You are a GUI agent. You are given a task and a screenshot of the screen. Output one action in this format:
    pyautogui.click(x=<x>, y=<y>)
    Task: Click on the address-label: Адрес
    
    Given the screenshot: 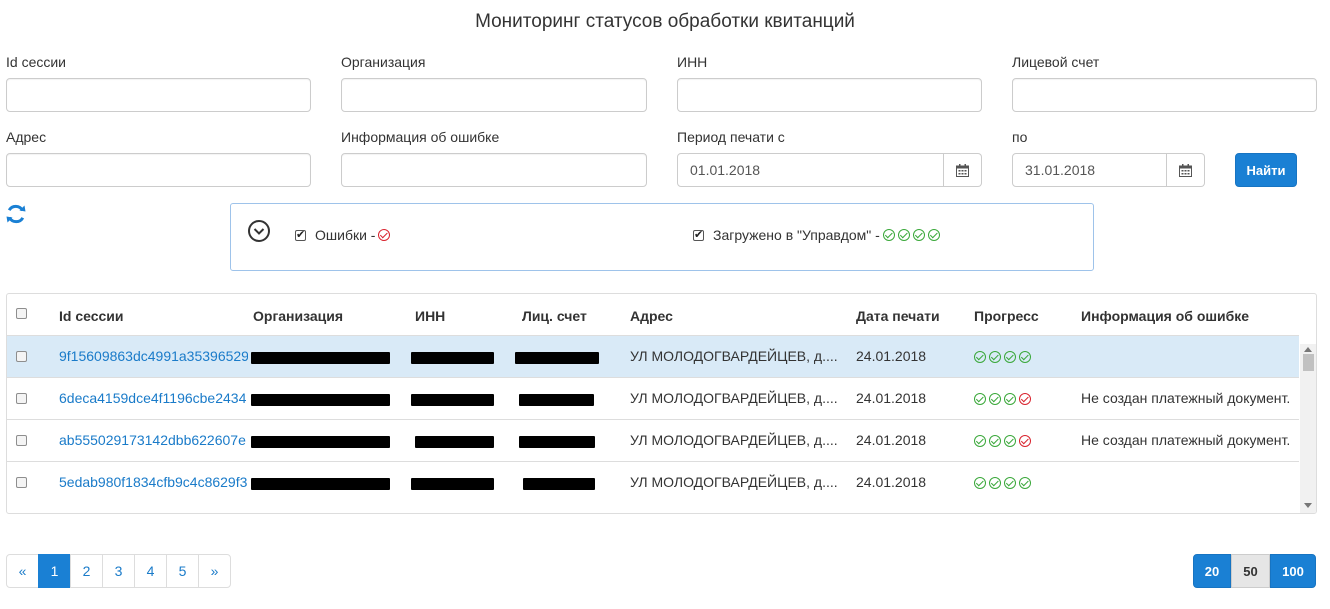 What is the action you would take?
    pyautogui.click(x=26, y=137)
    